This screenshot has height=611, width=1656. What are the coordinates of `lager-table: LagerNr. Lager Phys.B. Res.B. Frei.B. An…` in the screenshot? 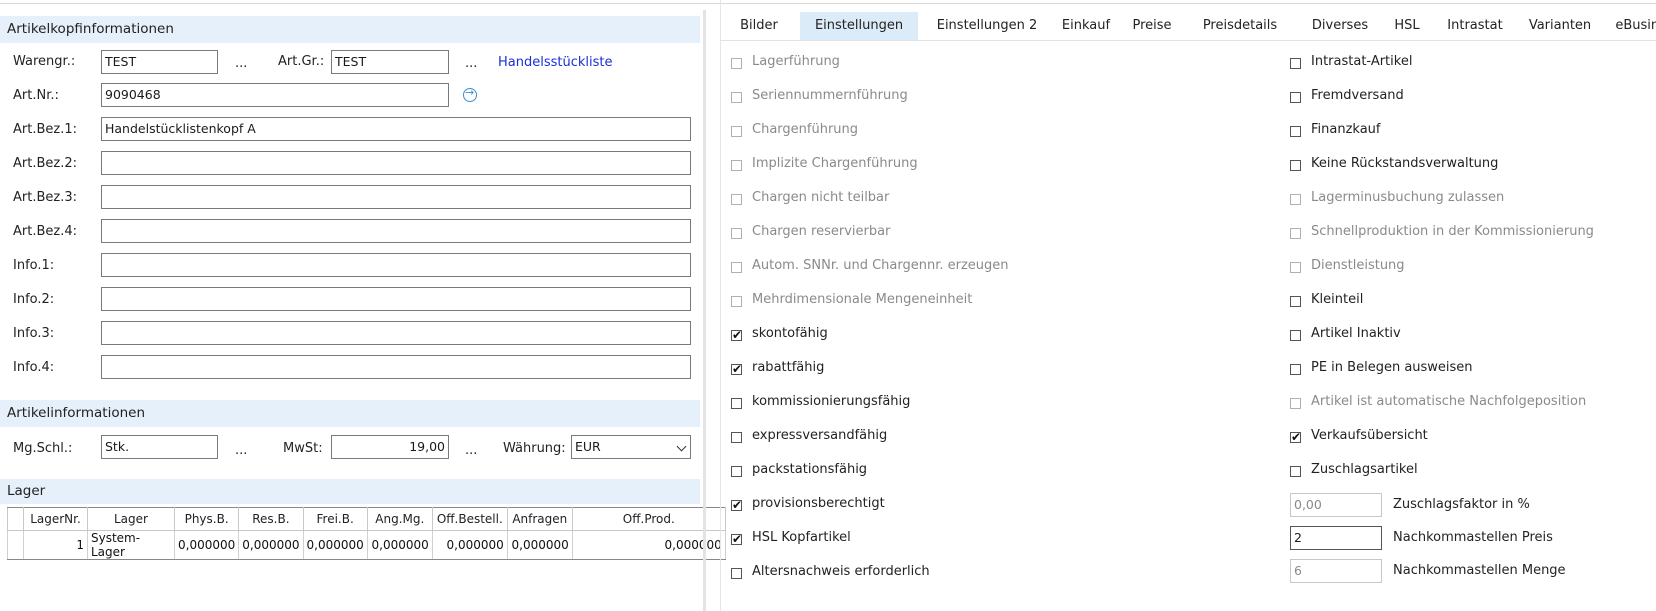 It's located at (366, 533).